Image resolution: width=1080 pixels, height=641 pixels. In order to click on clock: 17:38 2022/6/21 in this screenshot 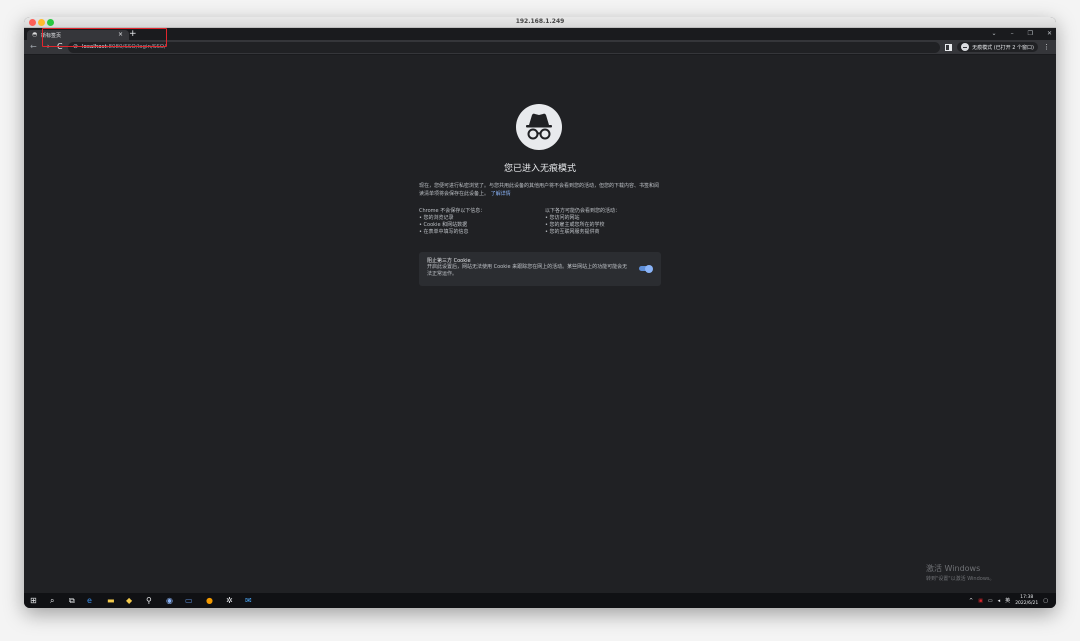, I will do `click(1026, 600)`.